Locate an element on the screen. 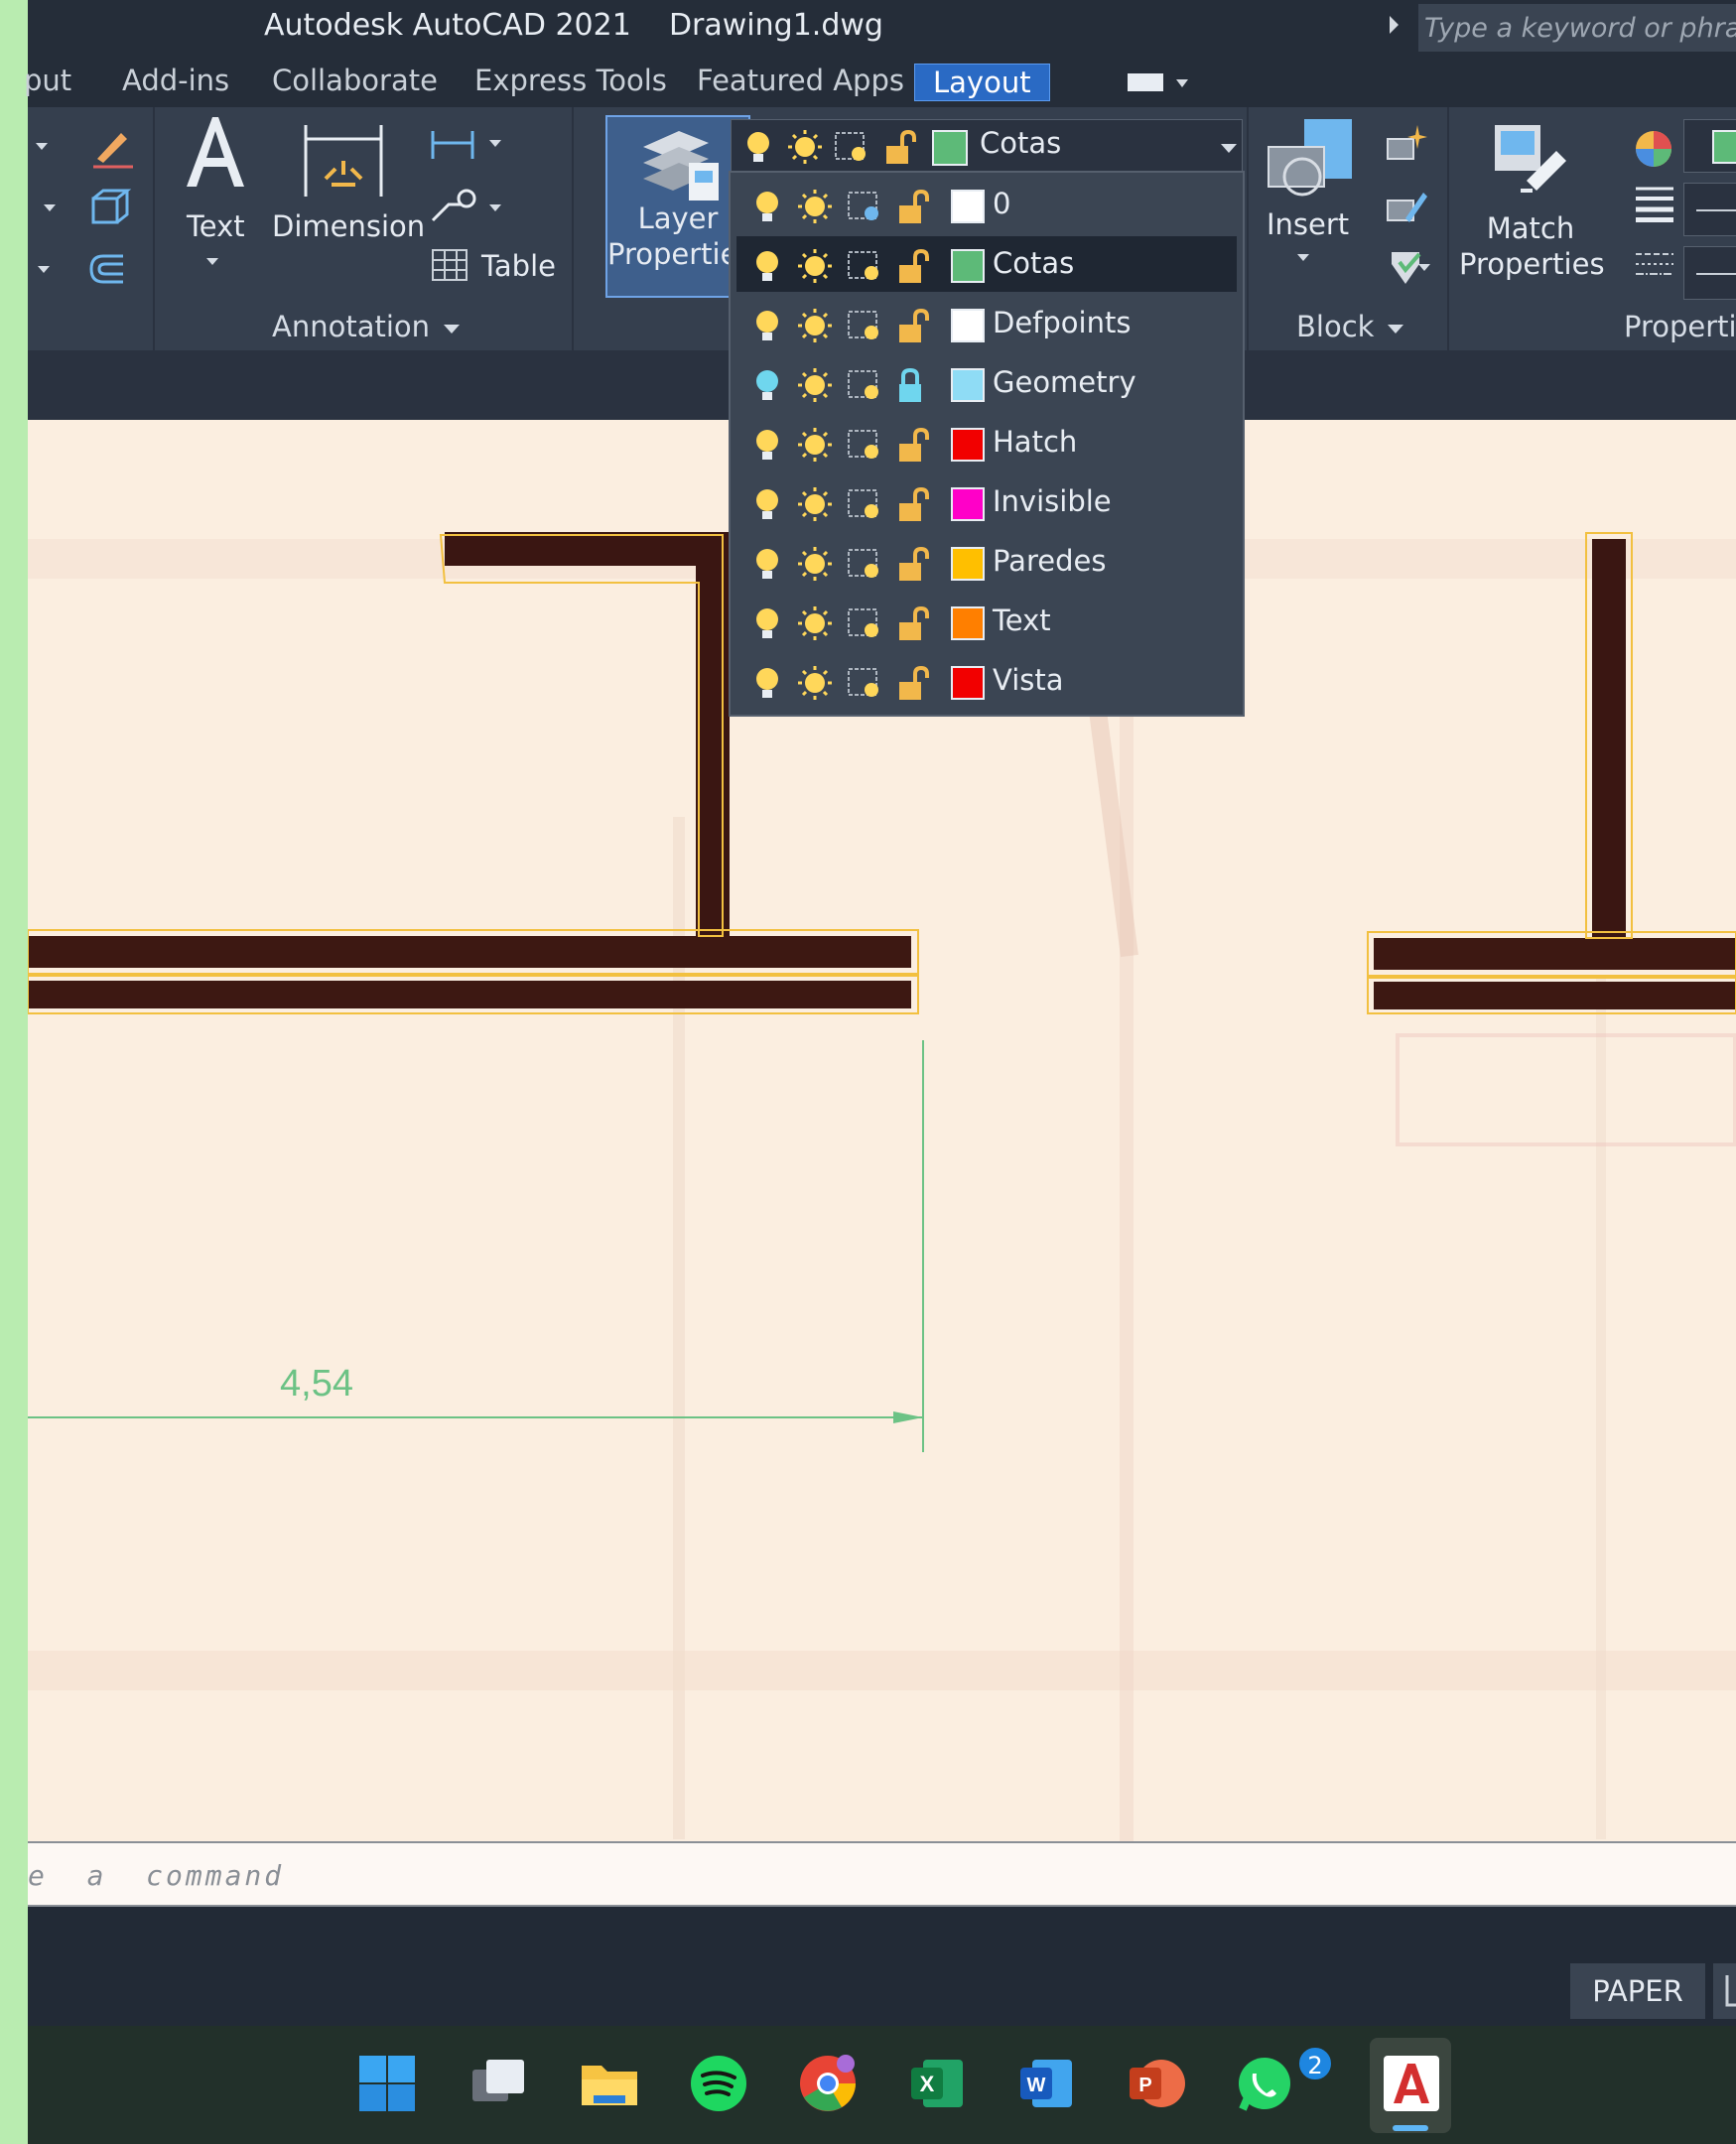  autocad-icon is located at coordinates (1411, 2083).